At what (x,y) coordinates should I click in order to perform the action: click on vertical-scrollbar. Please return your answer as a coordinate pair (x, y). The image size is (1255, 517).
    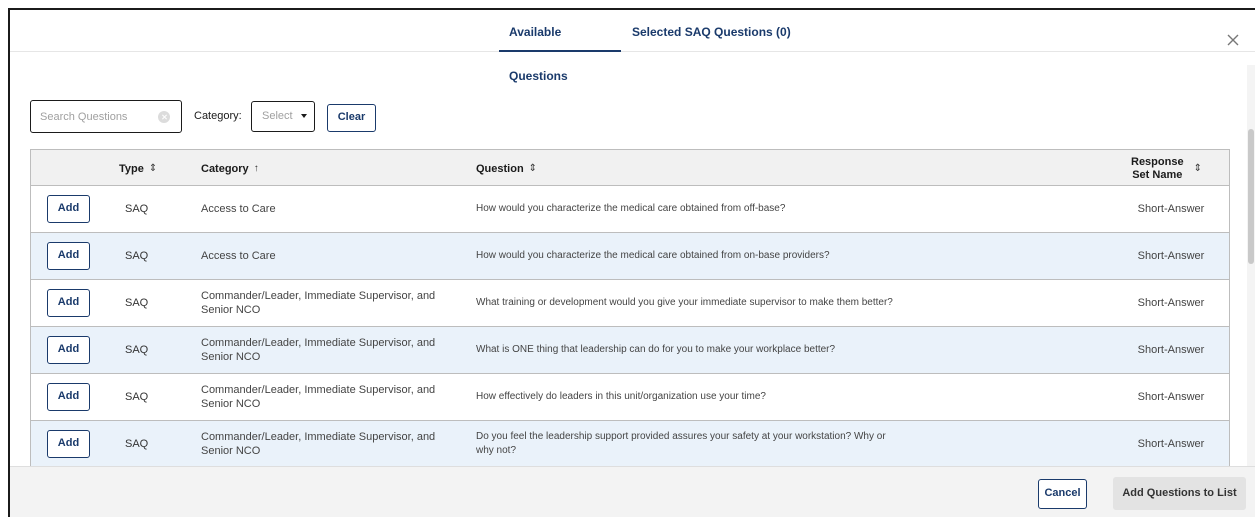
    Looking at the image, I should click on (1251, 267).